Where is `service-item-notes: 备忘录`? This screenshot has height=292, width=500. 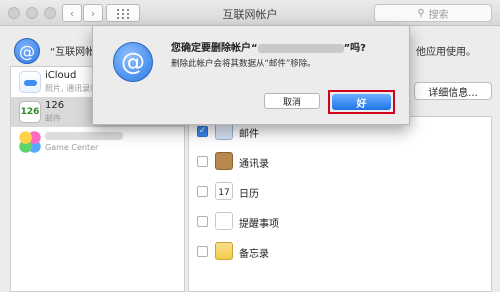 service-item-notes: 备忘录 is located at coordinates (341, 252).